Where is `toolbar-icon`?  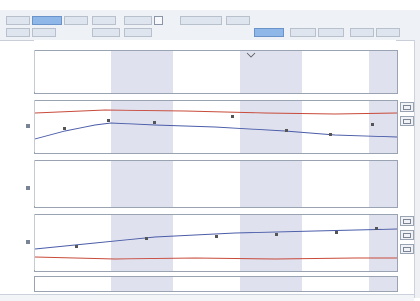
toolbar-icon is located at coordinates (158, 20).